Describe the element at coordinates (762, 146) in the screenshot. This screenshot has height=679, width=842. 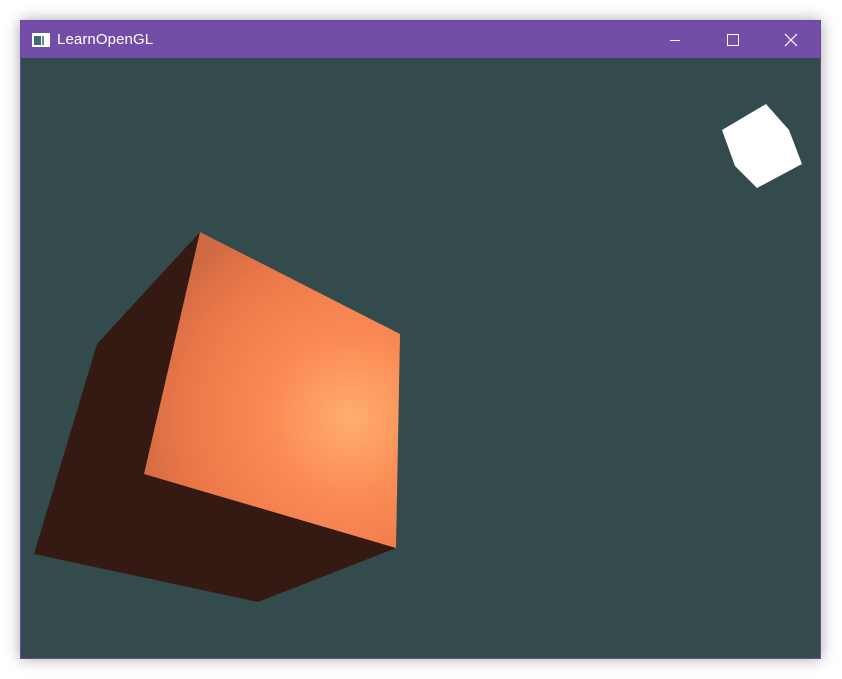
I see `light-source-cube` at that location.